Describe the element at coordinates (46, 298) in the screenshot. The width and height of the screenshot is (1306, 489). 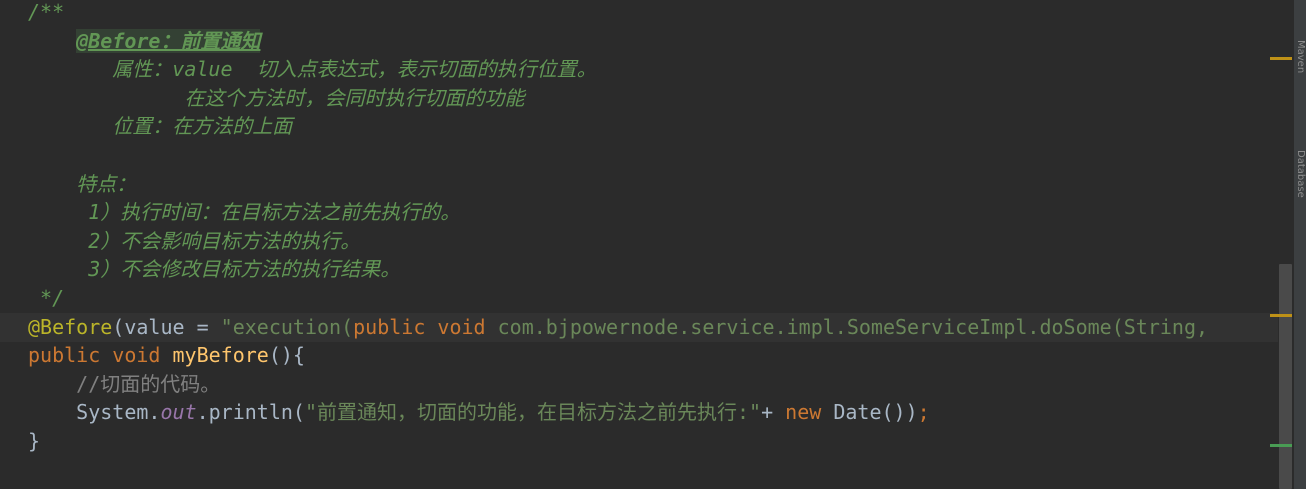
I see `code-token: */` at that location.